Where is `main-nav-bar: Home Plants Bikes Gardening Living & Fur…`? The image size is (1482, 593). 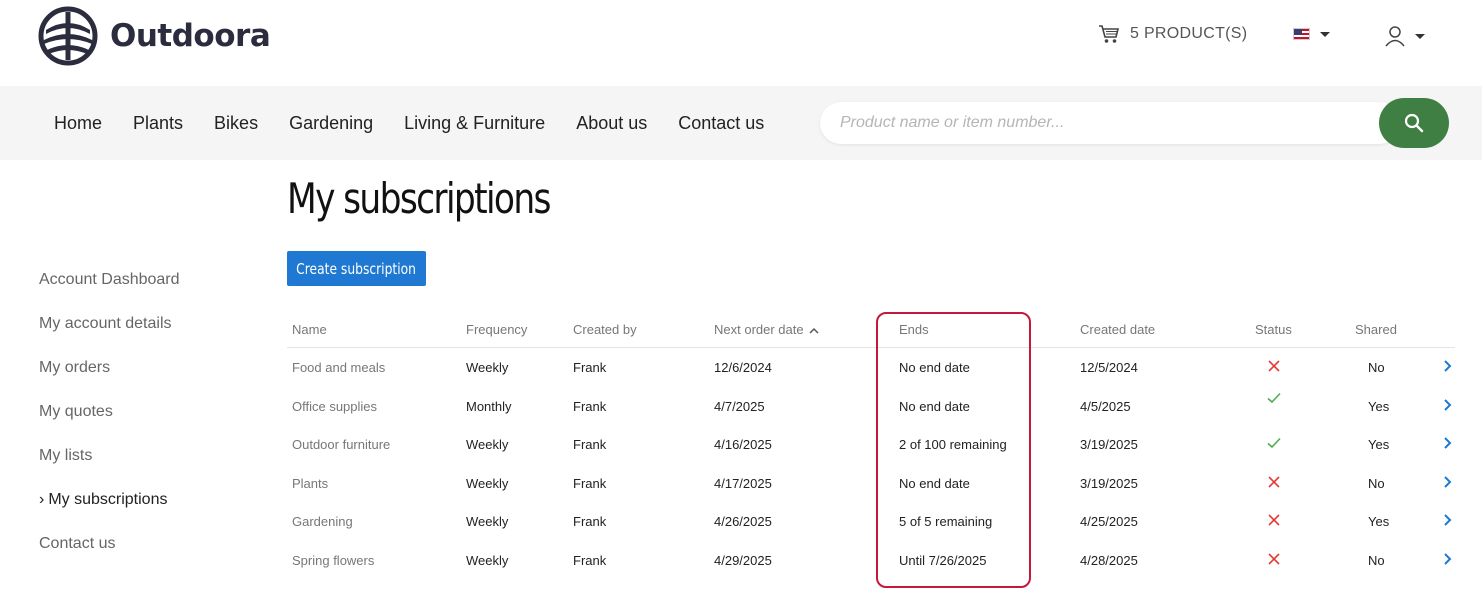
main-nav-bar: Home Plants Bikes Gardening Living & Fur… is located at coordinates (741, 123).